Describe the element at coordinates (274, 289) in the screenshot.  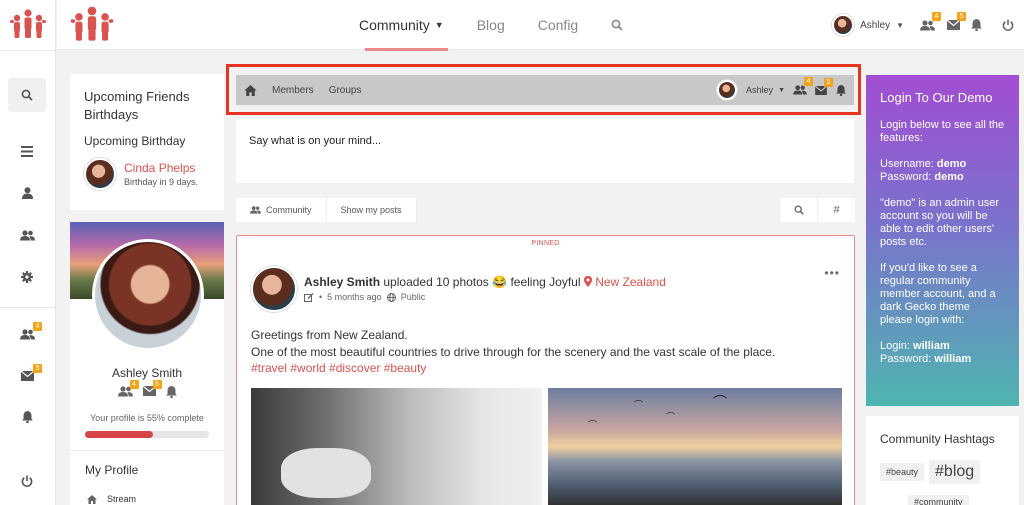
I see `post-author-avatar` at that location.